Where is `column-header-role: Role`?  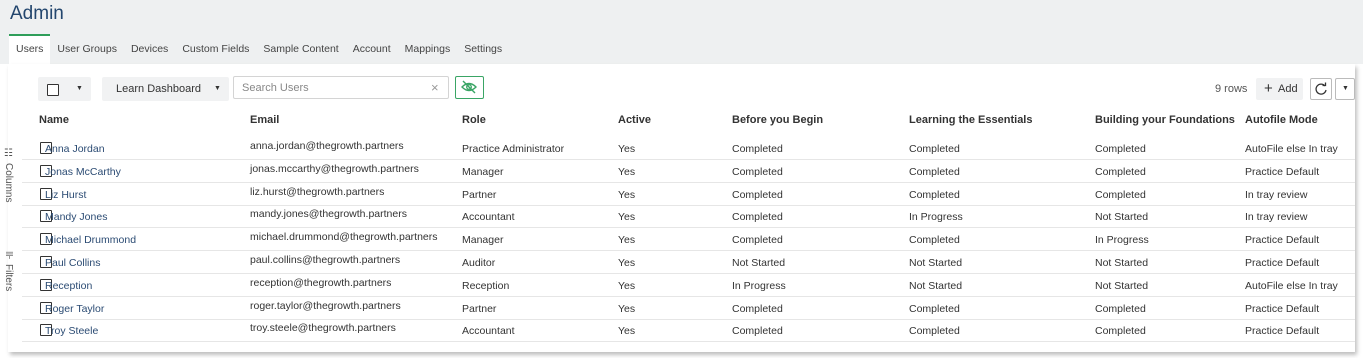 column-header-role: Role is located at coordinates (474, 120).